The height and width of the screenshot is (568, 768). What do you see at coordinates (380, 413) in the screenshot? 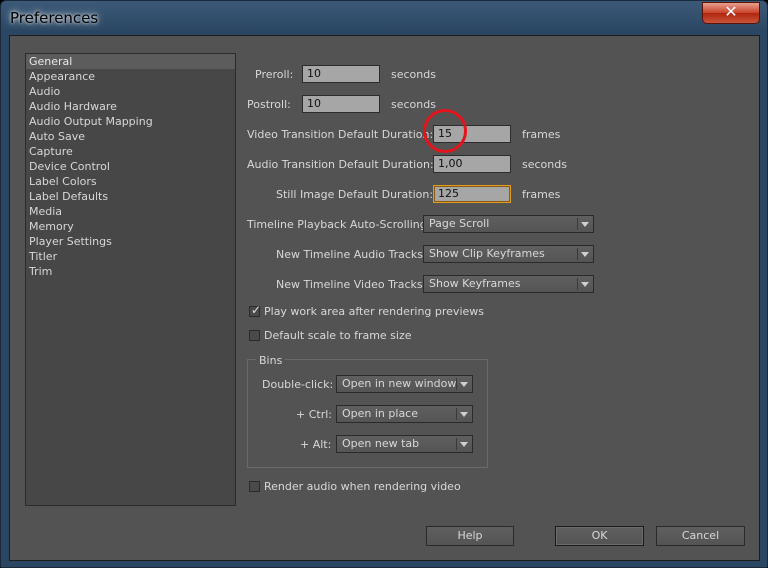
I see `ctrl-value: Open in place` at bounding box center [380, 413].